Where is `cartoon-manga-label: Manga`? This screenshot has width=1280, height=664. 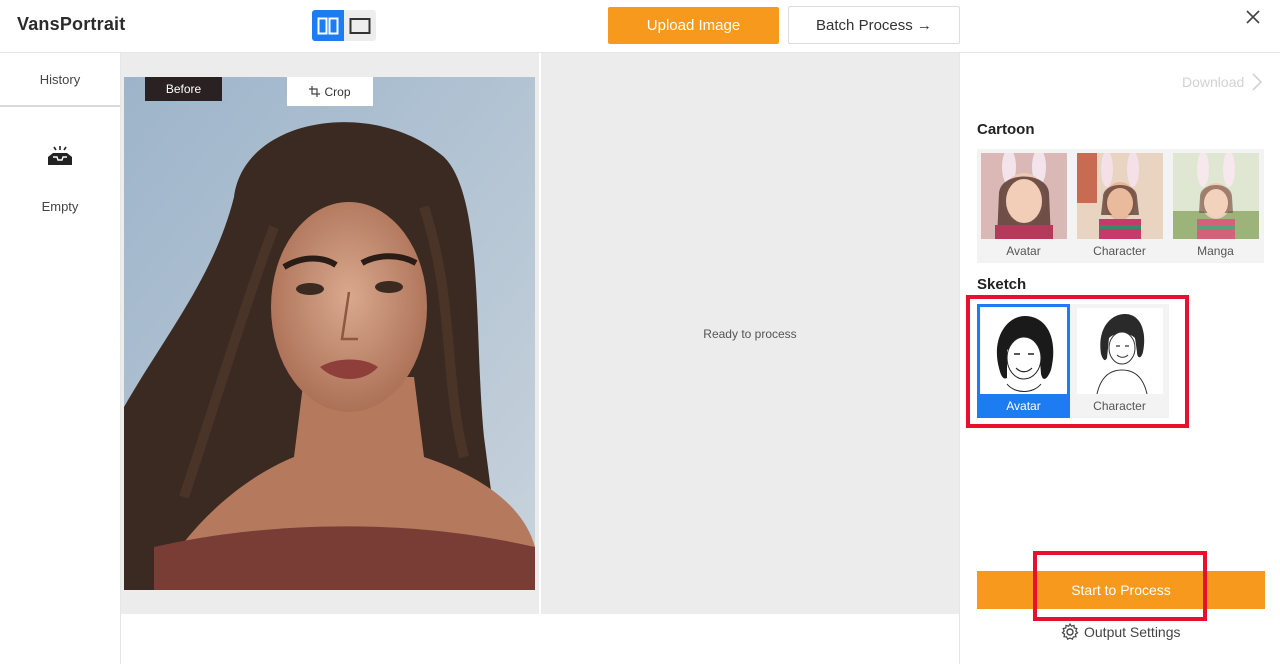
cartoon-manga-label: Manga is located at coordinates (1215, 251).